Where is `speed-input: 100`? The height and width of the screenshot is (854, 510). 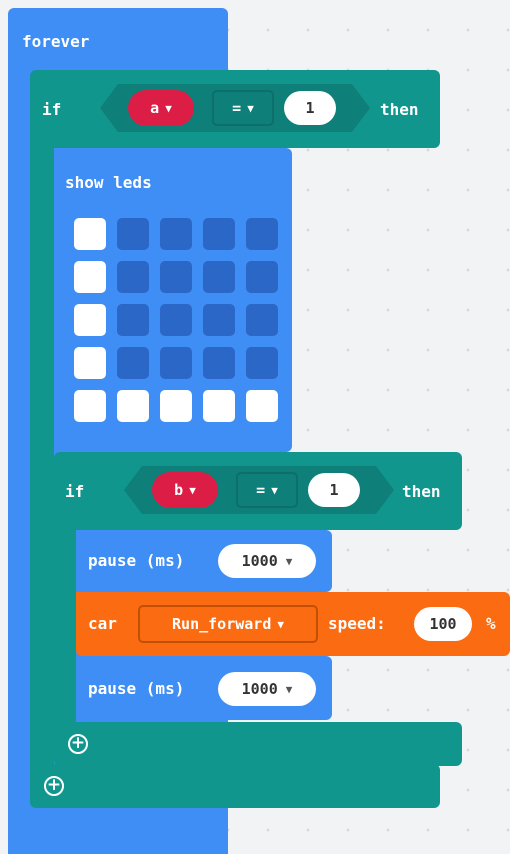
speed-input: 100 is located at coordinates (443, 624).